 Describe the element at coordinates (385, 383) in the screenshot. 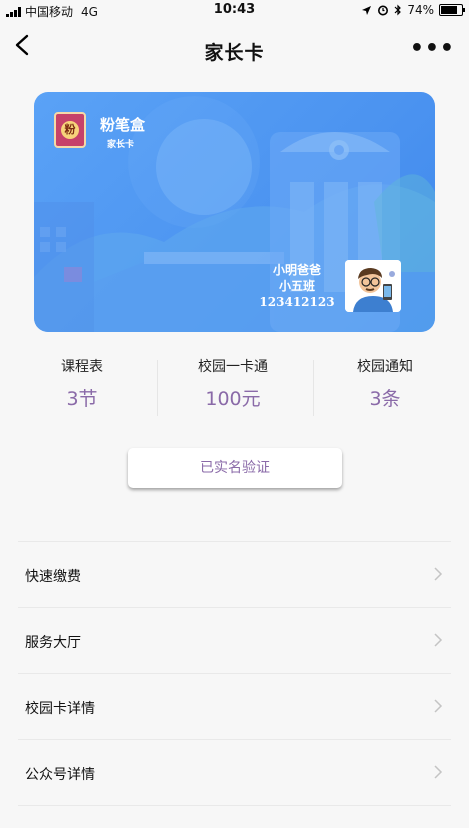

I see `stat-notices: 校园通知 3条` at that location.